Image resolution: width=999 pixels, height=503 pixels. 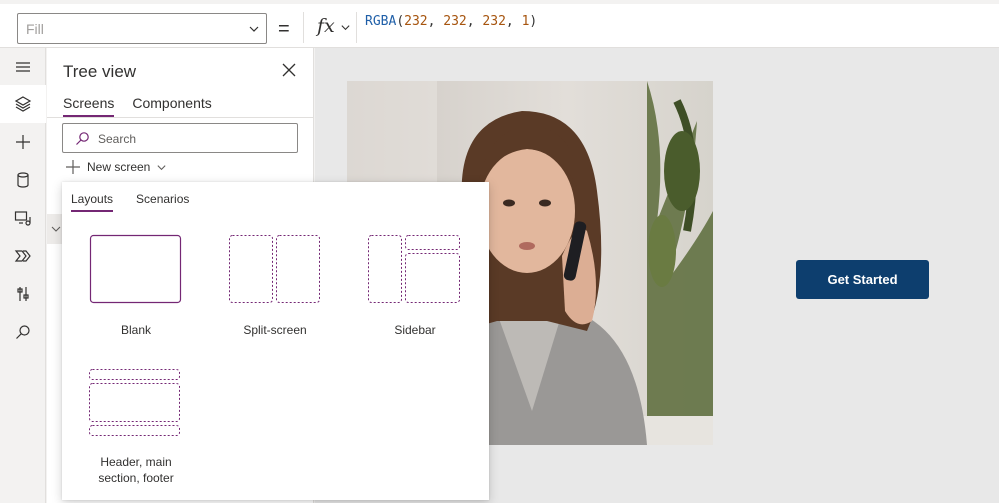 I want to click on search-placeholder: Search, so click(x=117, y=139).